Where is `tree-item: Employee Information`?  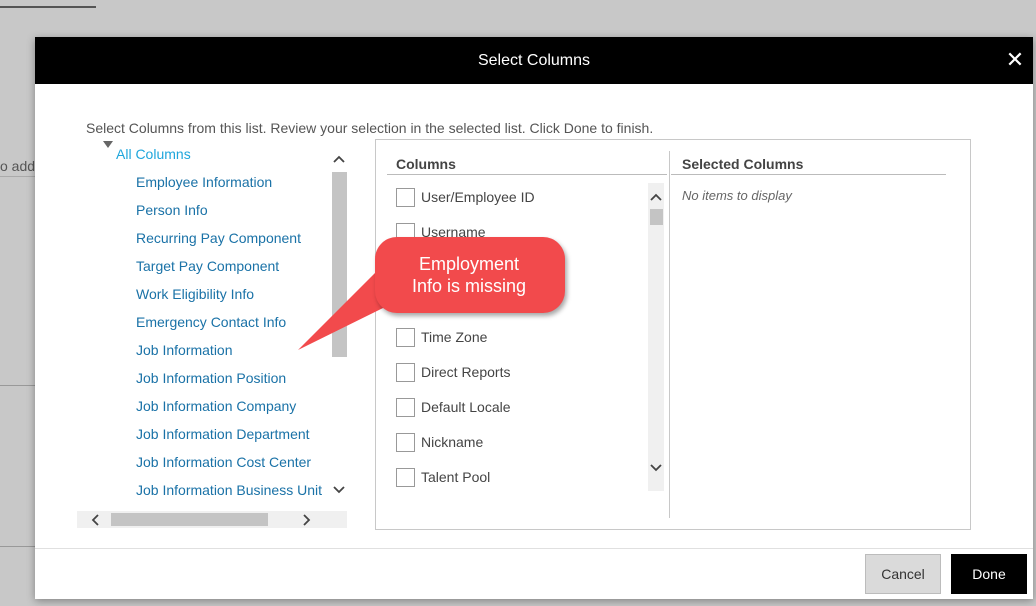
tree-item: Employee Information is located at coordinates (229, 188).